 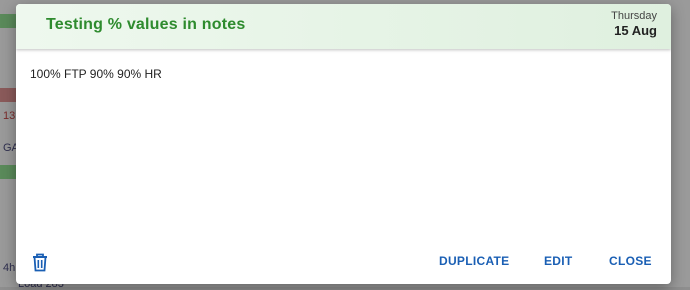 I want to click on trash-icon, so click(x=40, y=262).